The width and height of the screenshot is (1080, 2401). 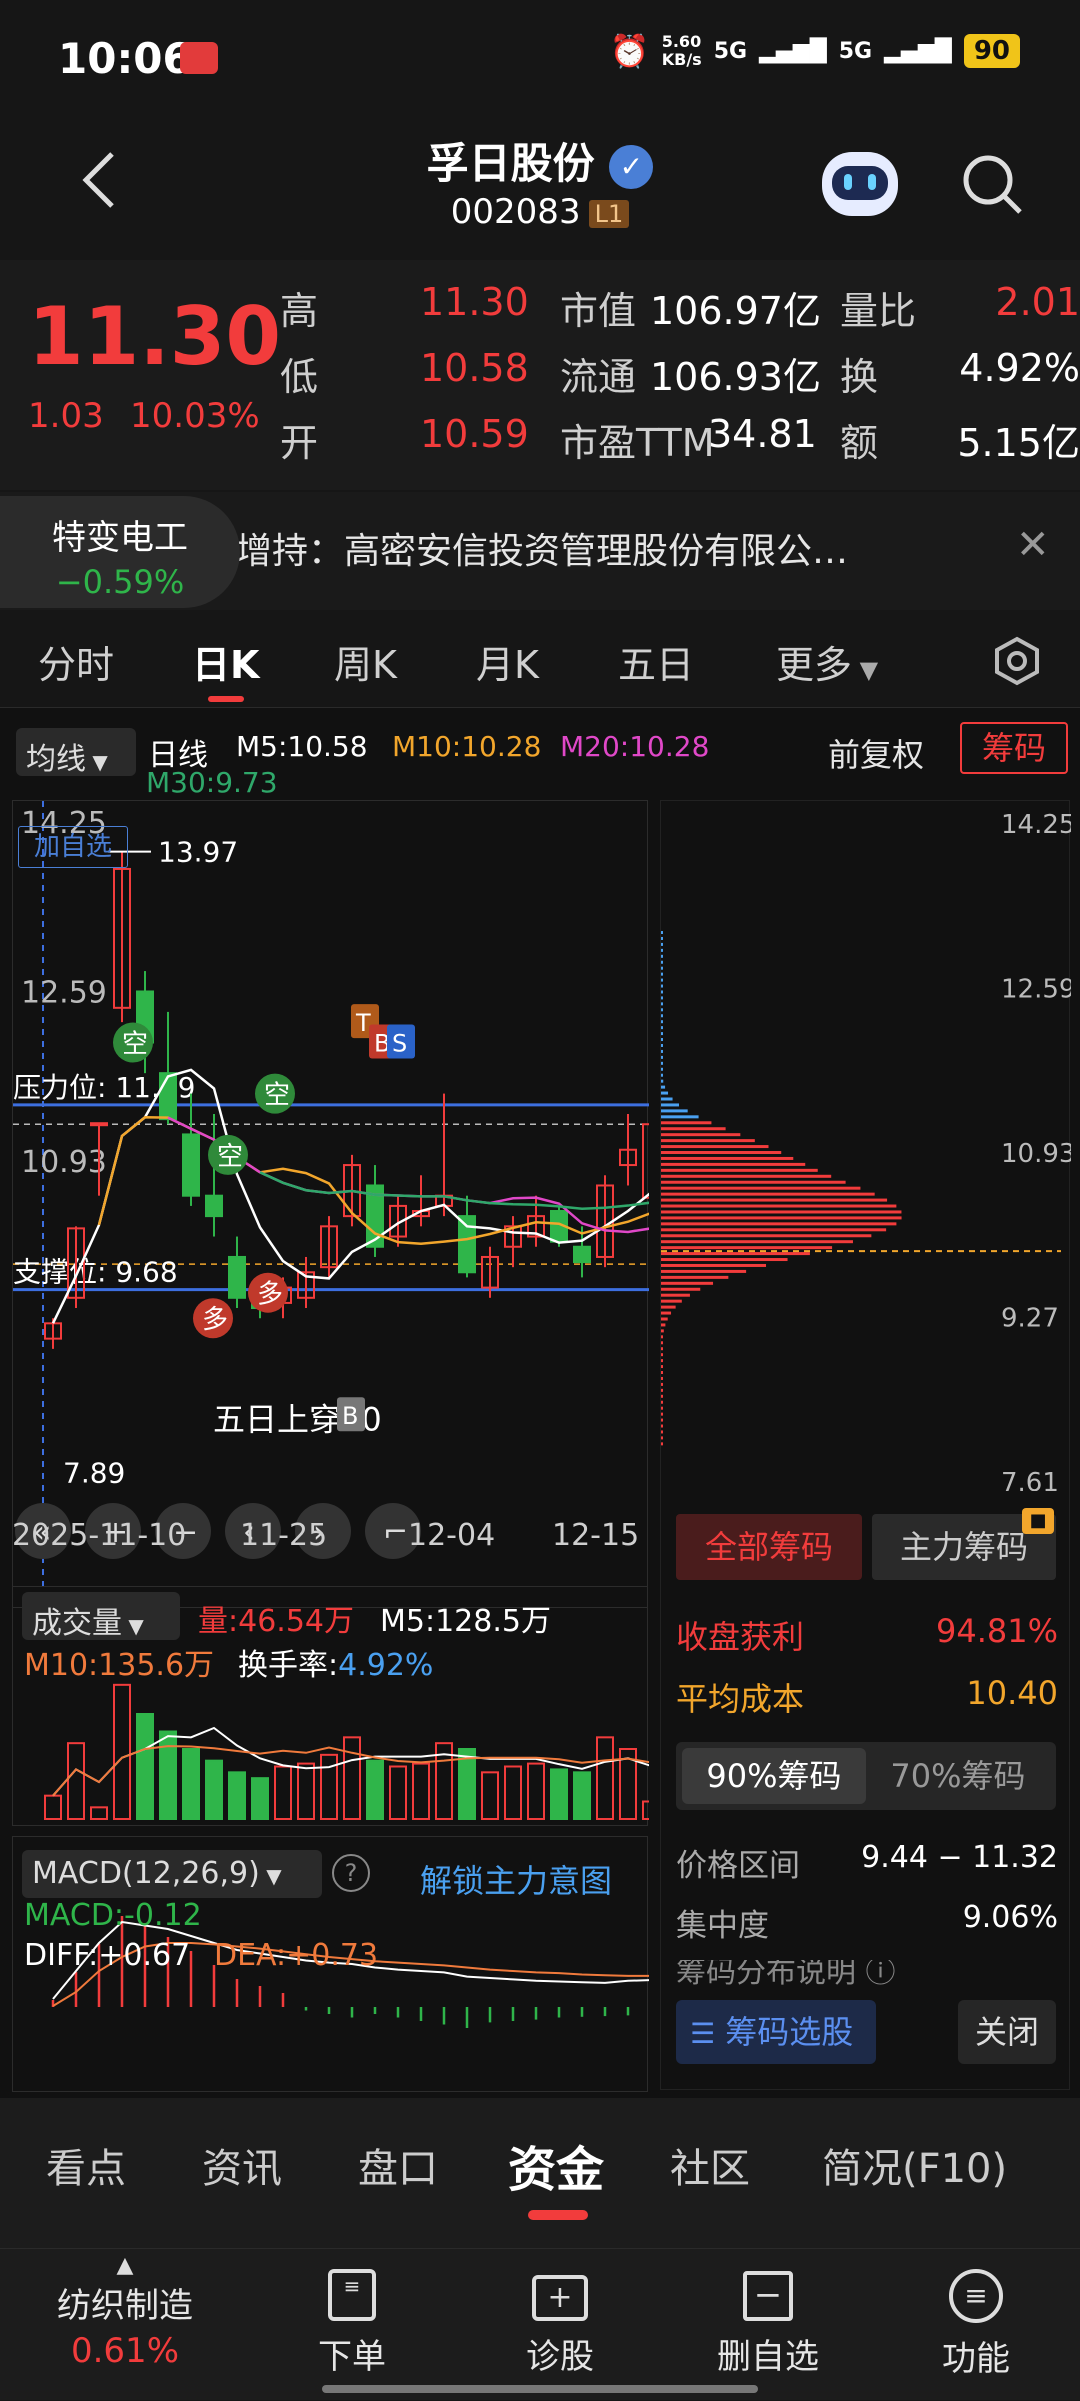 I want to click on tab-five-day: 五日, so click(x=656, y=661).